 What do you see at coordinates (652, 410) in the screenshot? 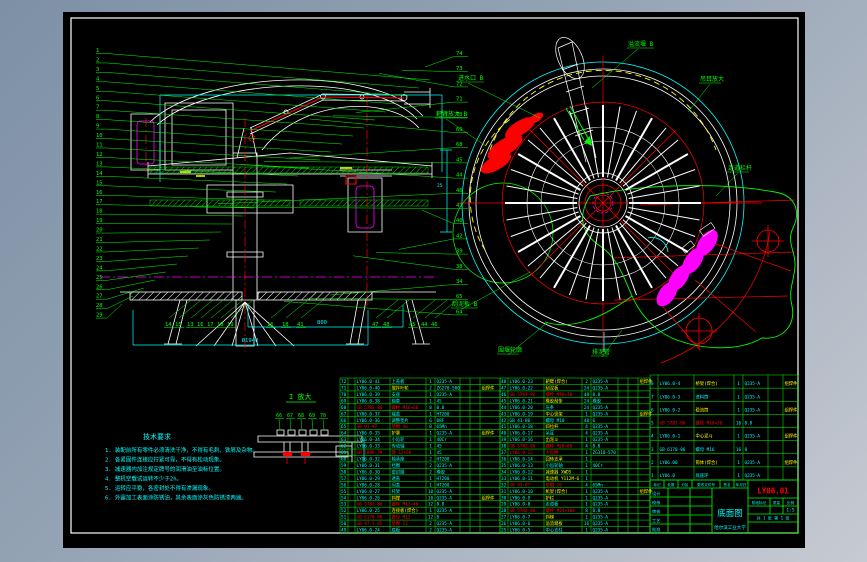
I see `bom-cell-no: 6` at bounding box center [652, 410].